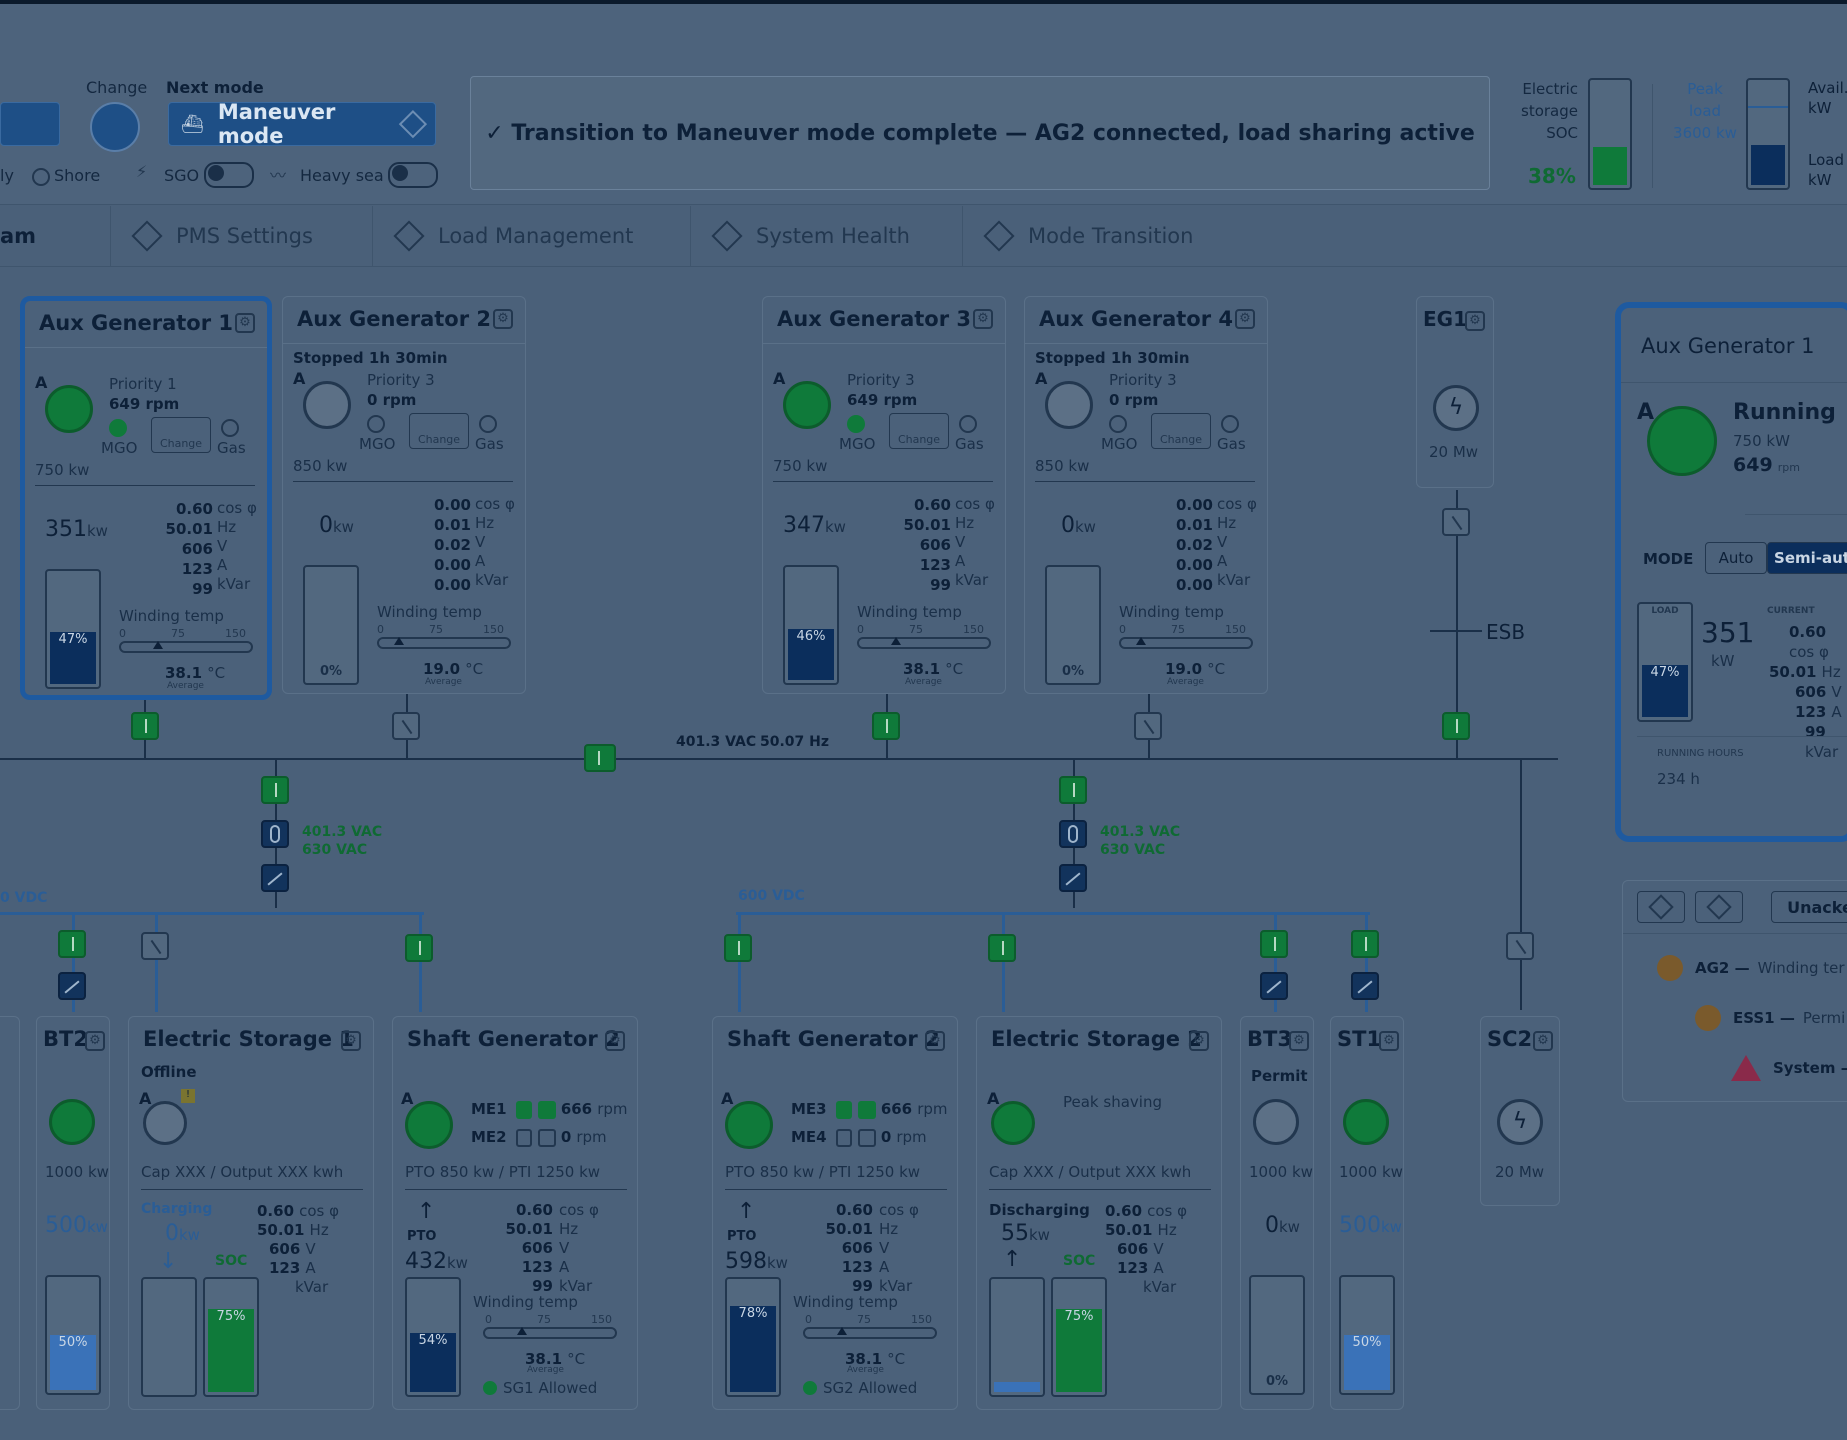 The width and height of the screenshot is (1847, 1440). What do you see at coordinates (1784, 412) in the screenshot?
I see `detail-state: Running` at bounding box center [1784, 412].